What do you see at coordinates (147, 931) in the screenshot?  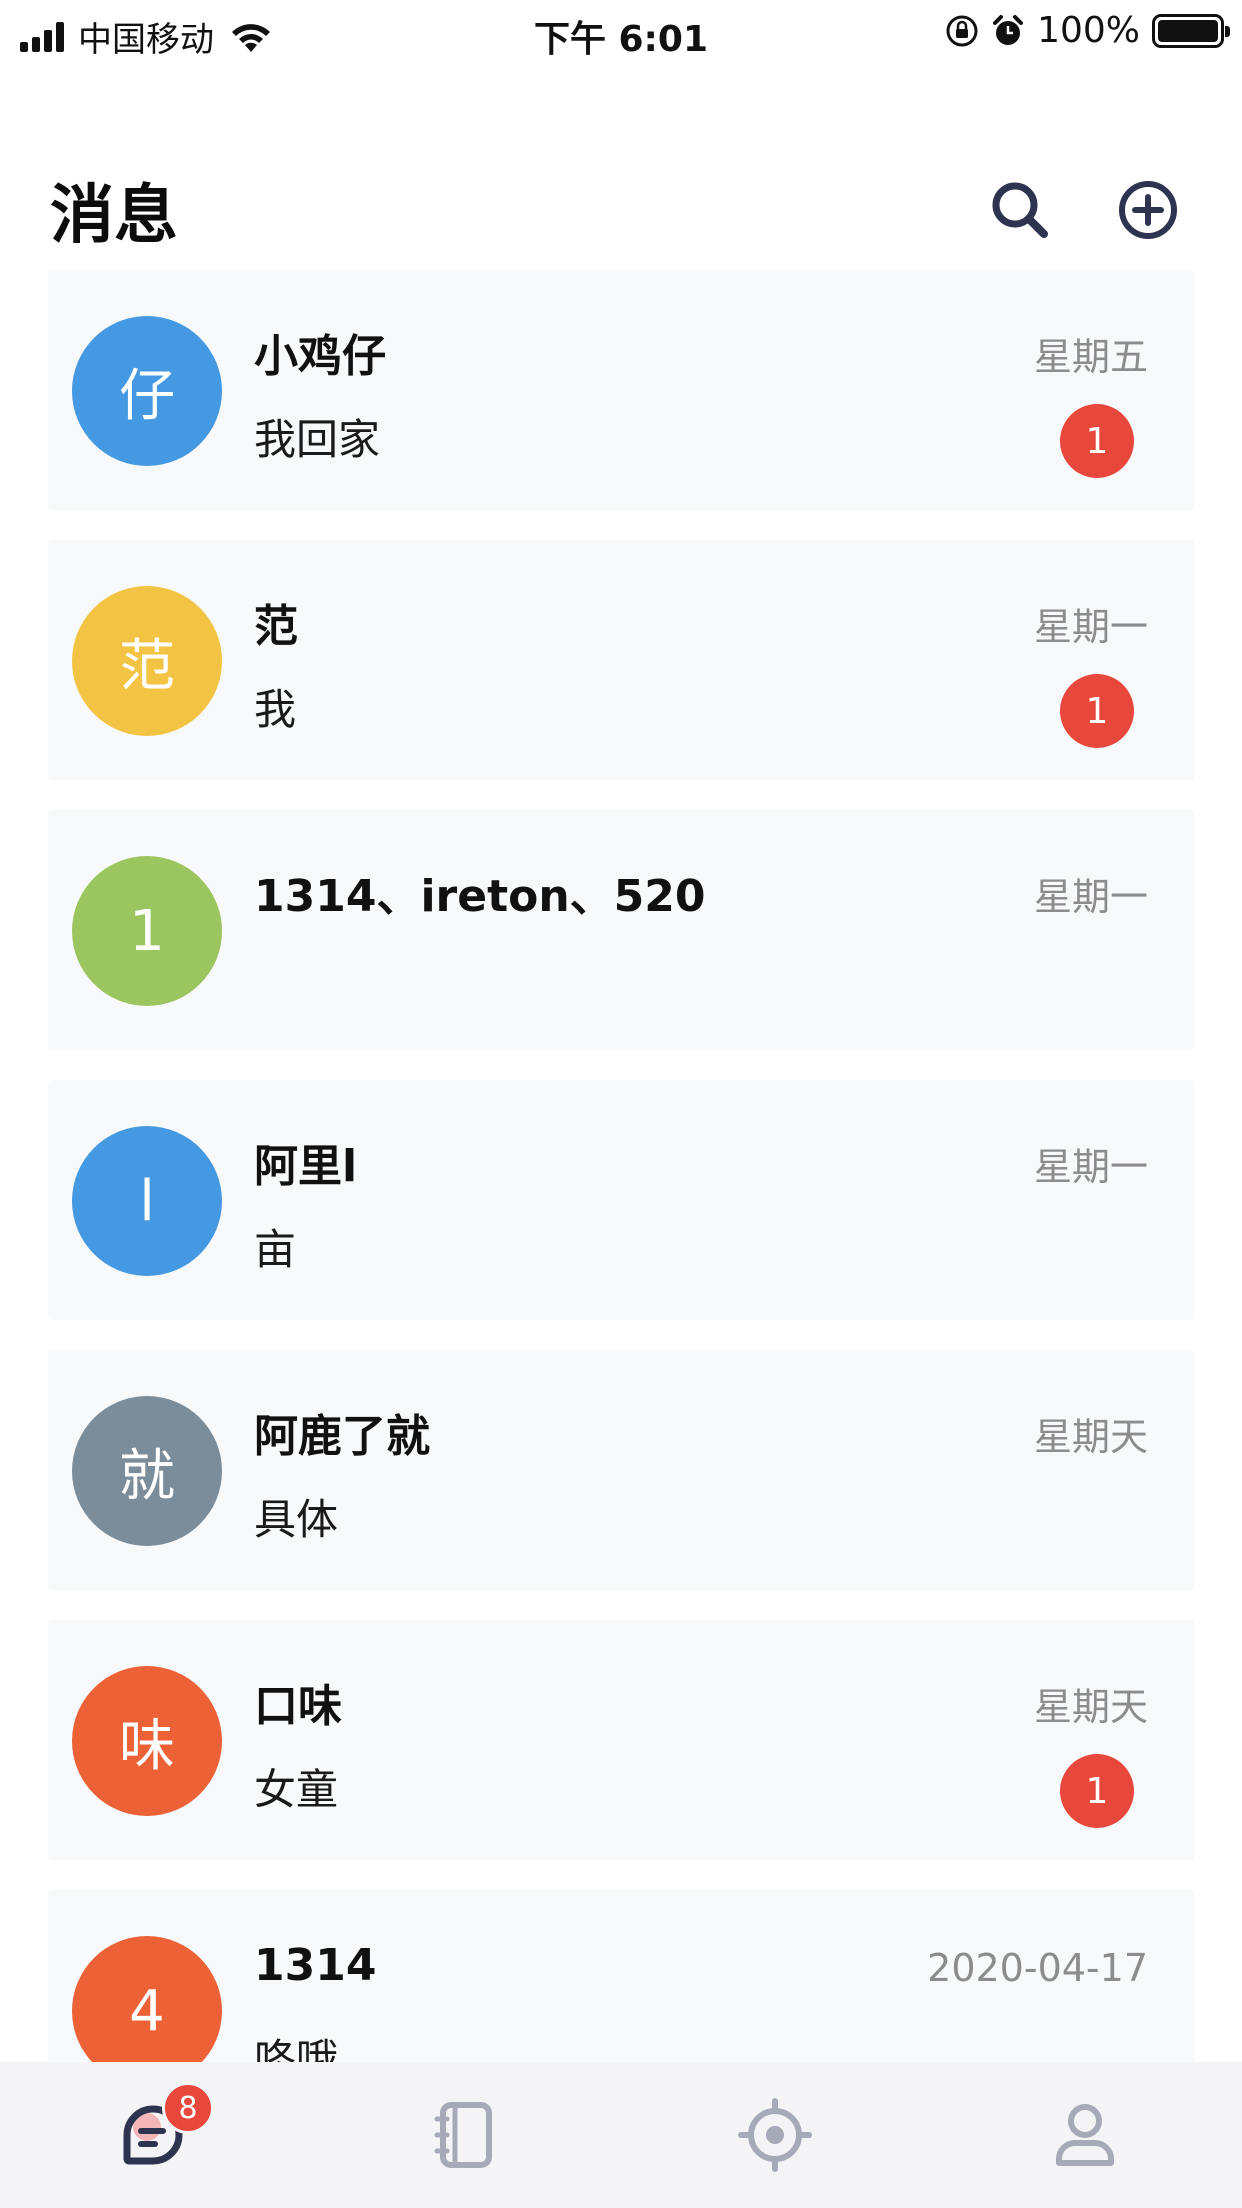 I see `avatar: 1` at bounding box center [147, 931].